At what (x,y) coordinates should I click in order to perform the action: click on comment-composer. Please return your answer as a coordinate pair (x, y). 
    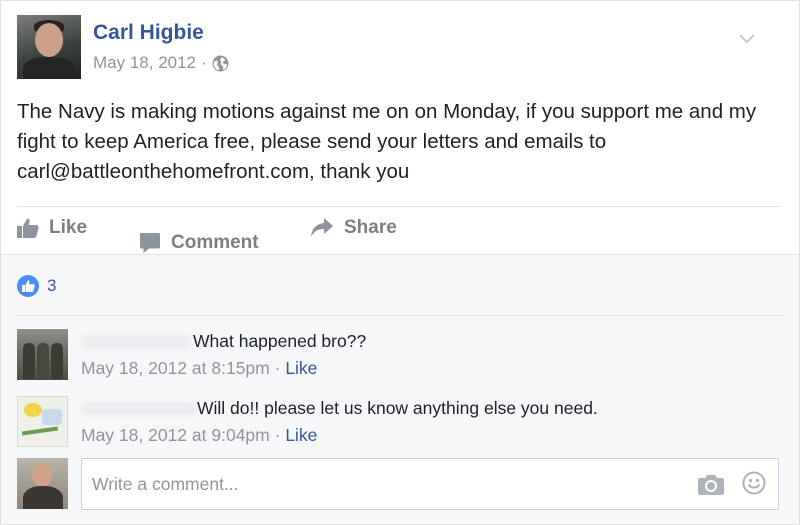
    Looking at the image, I should click on (400, 484).